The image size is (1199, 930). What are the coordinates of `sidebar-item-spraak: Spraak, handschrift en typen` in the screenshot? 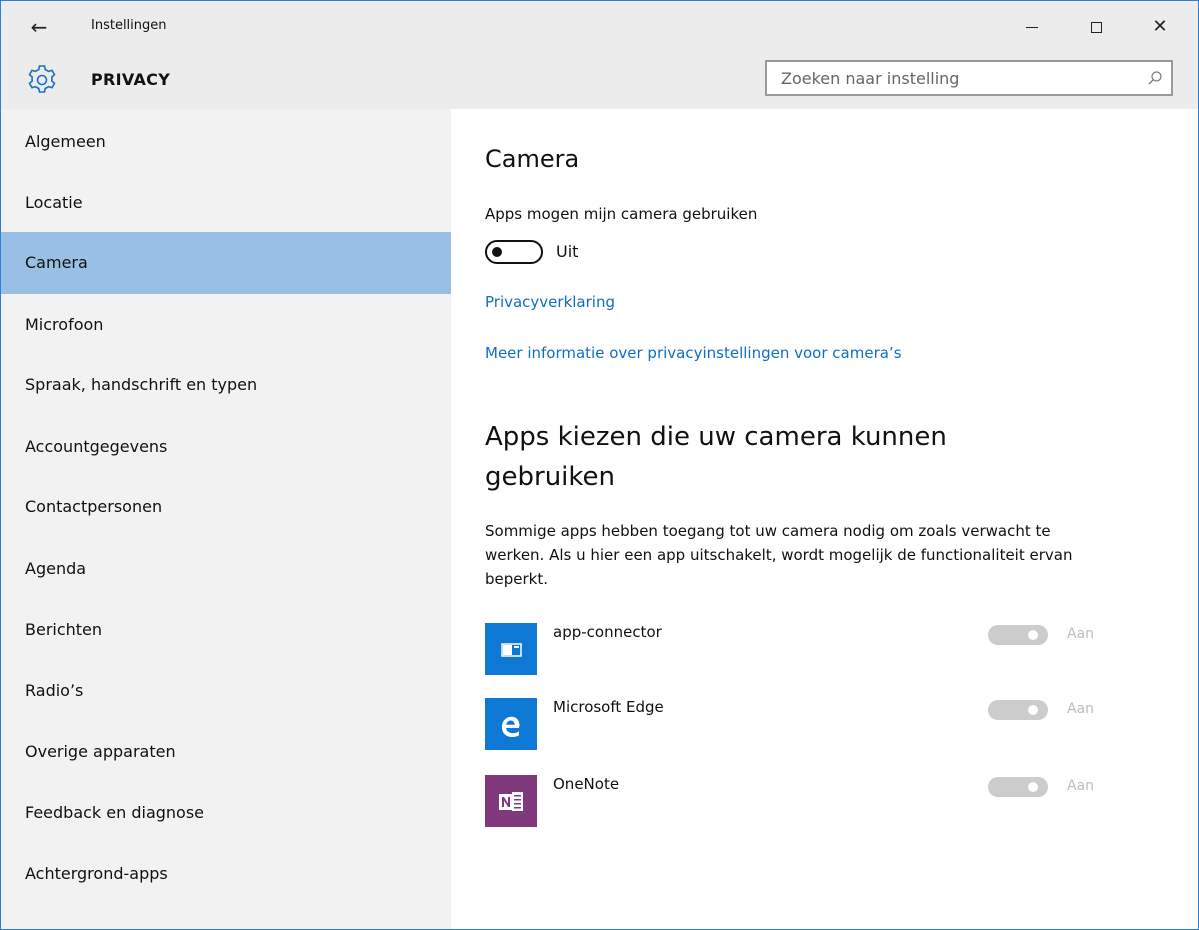 It's located at (226, 385).